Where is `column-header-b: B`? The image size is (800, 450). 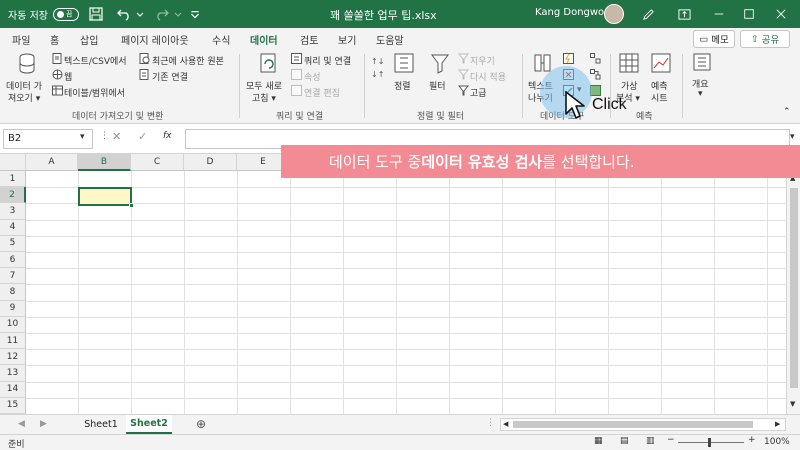 column-header-b: B is located at coordinates (104, 162).